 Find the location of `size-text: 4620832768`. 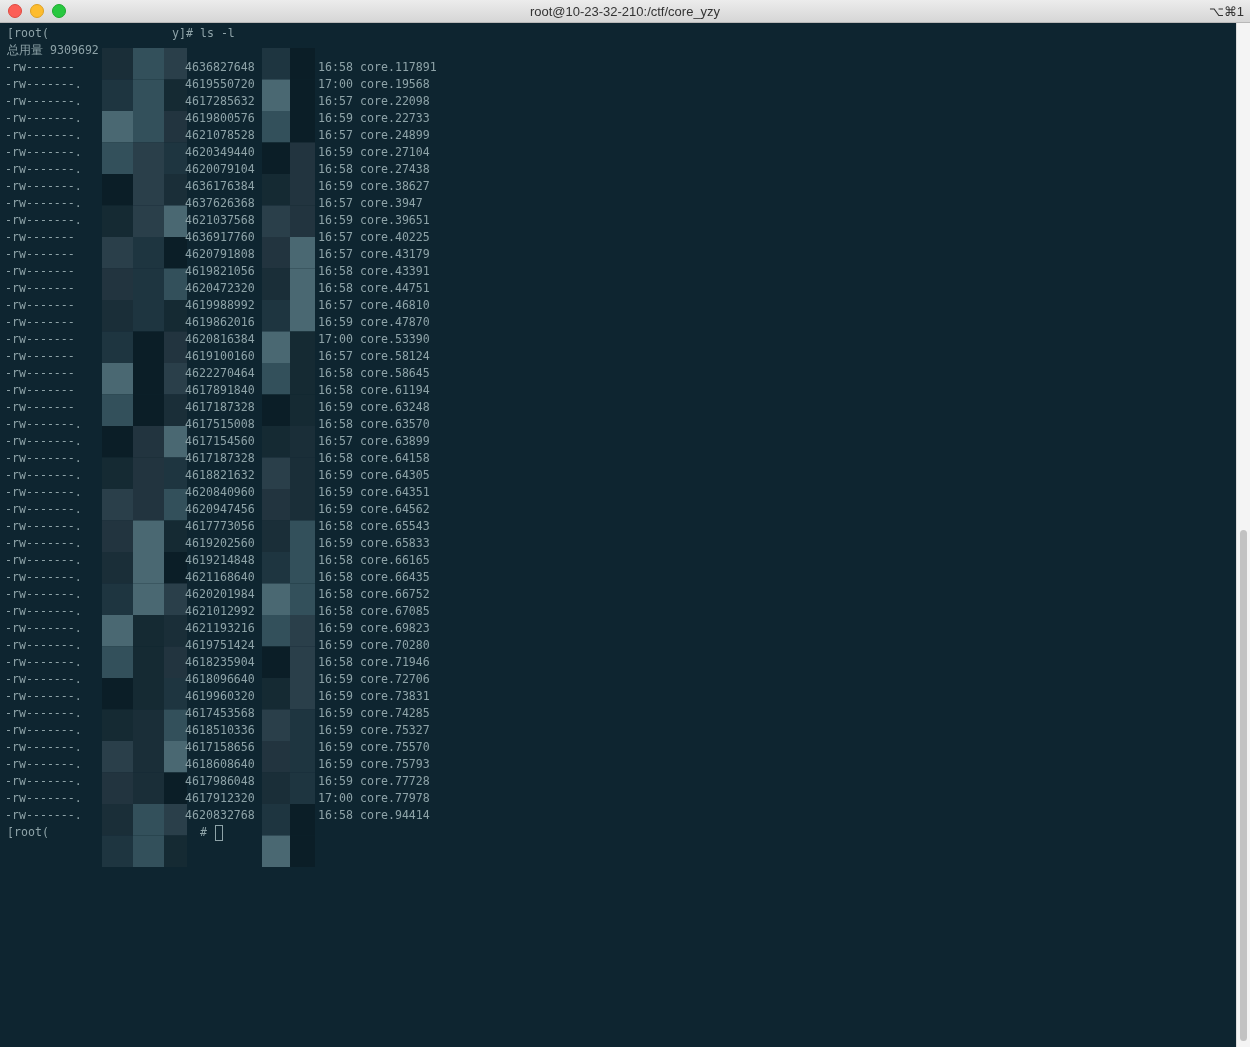

size-text: 4620832768 is located at coordinates (220, 815).